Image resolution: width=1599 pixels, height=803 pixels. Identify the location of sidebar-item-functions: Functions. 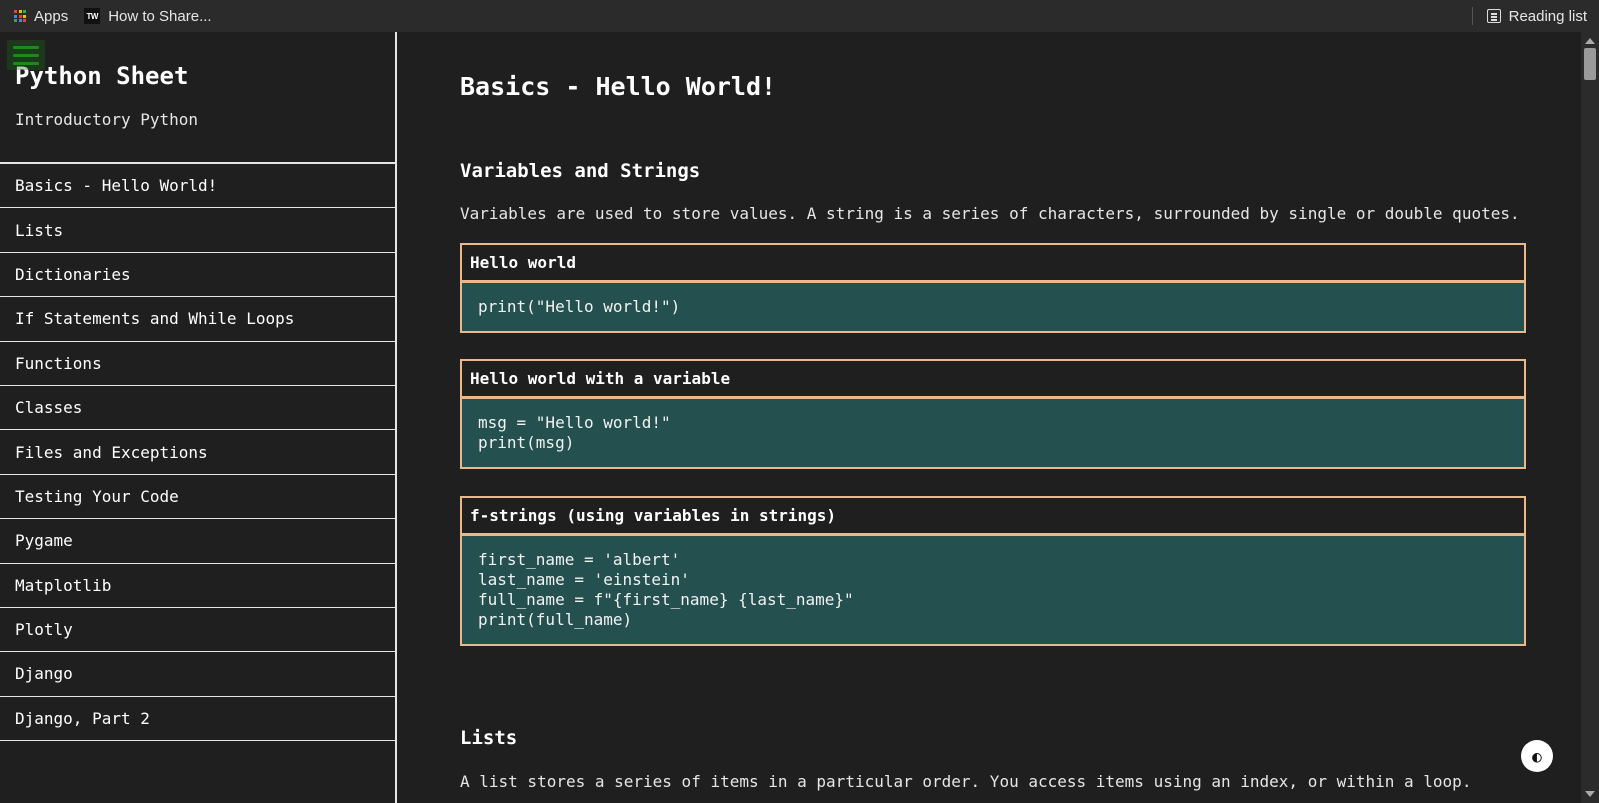
(197, 364).